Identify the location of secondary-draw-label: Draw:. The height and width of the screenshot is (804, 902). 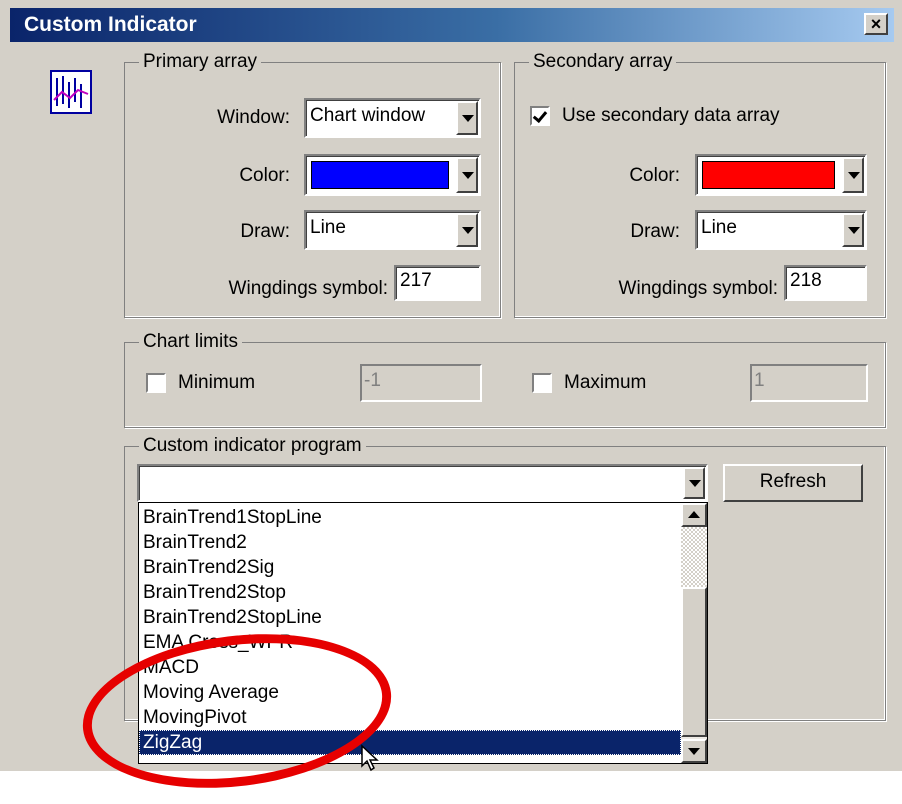
(655, 231).